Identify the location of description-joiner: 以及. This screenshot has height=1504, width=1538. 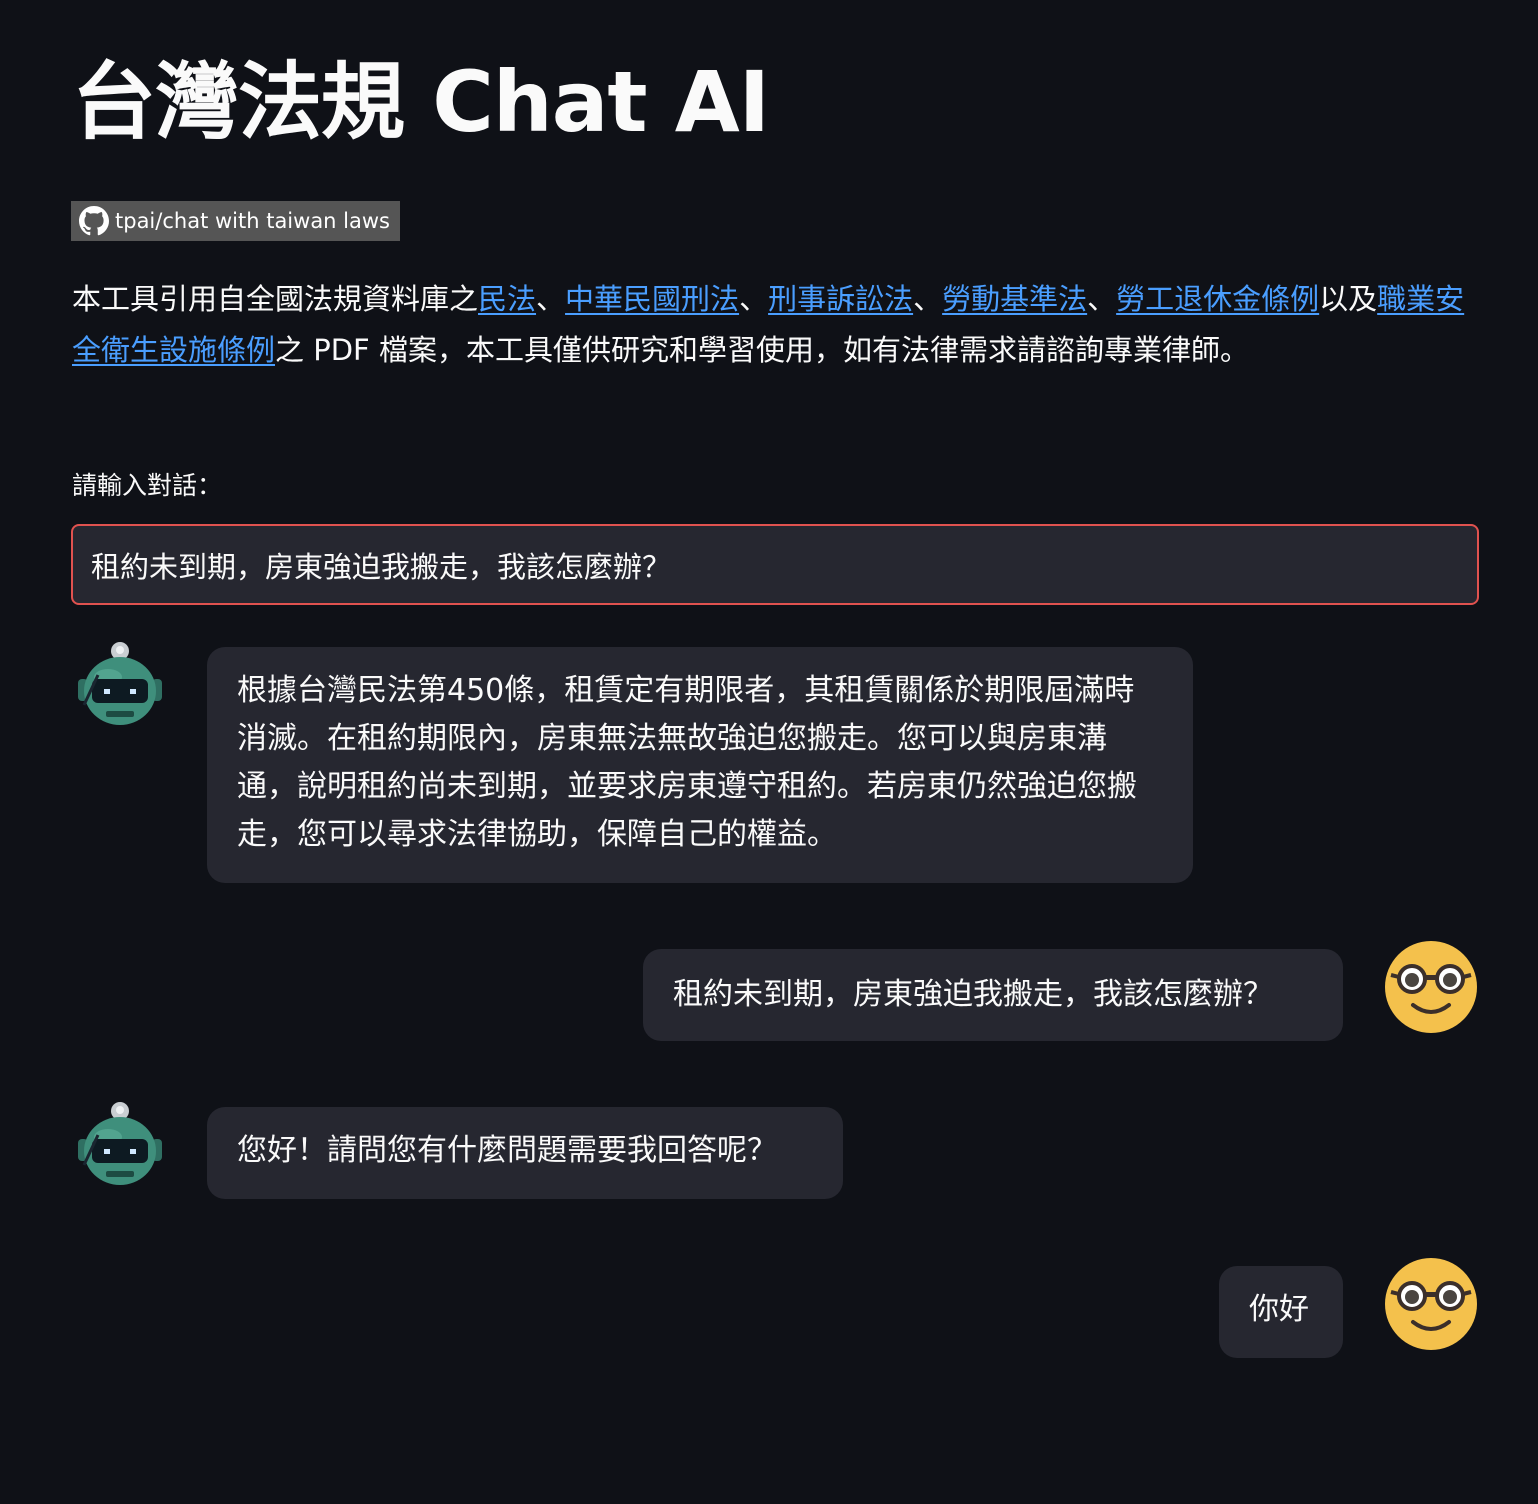
(1348, 299).